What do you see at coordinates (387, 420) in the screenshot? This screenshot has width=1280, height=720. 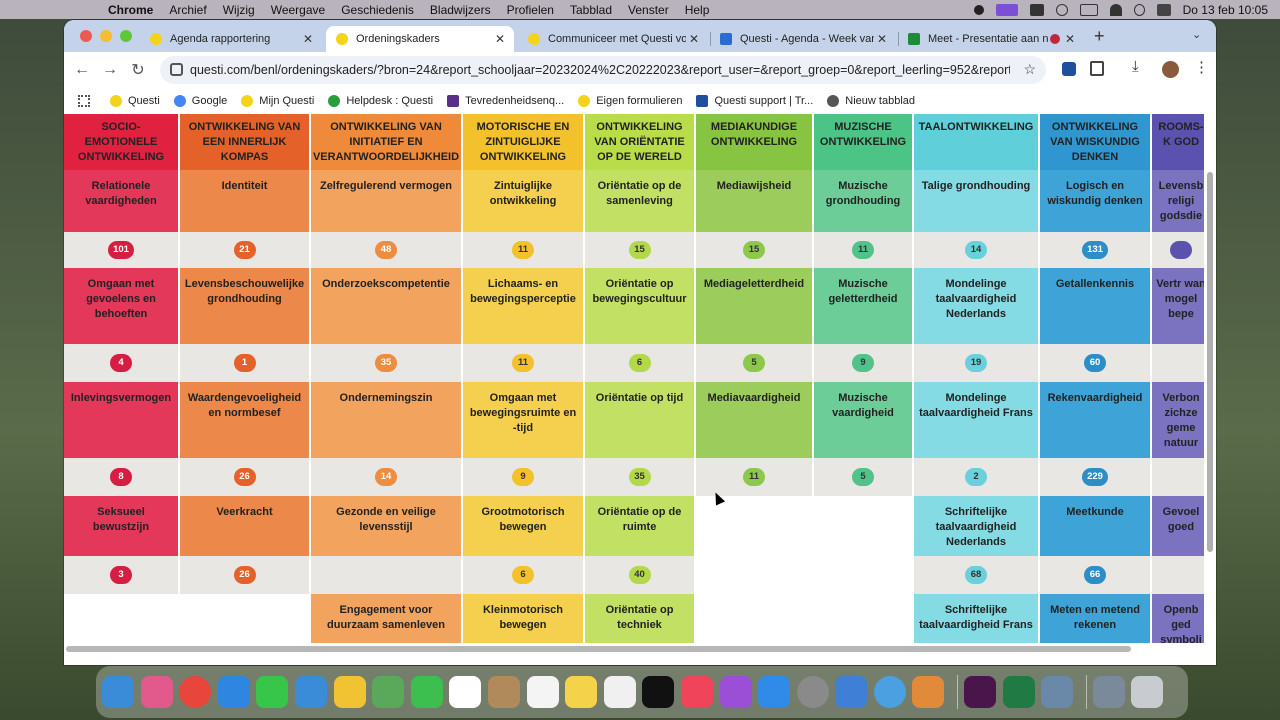 I see `indicator-cell: Ondernemingszin` at bounding box center [387, 420].